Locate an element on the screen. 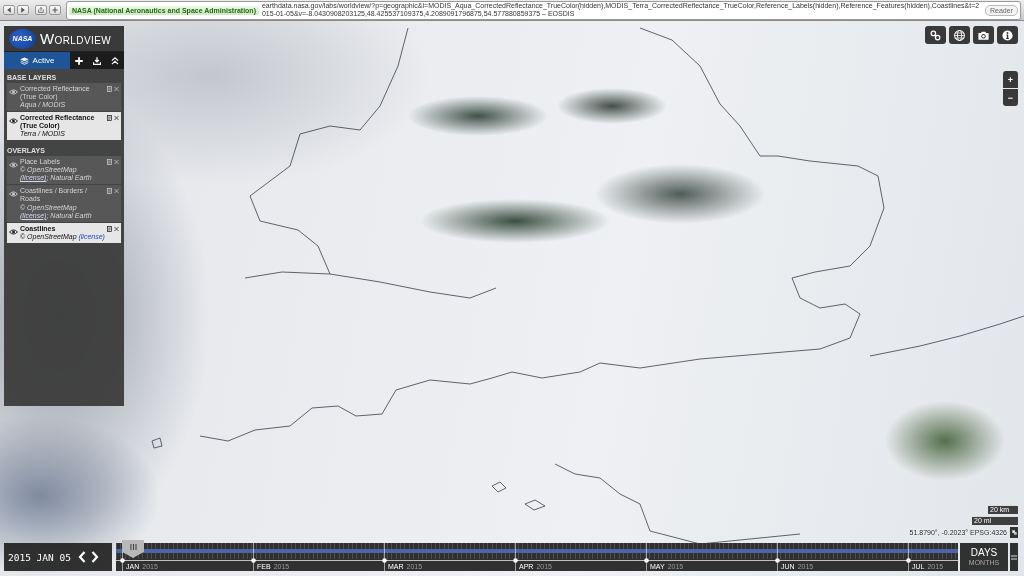 The image size is (1024, 576). link-icon is located at coordinates (935, 35).